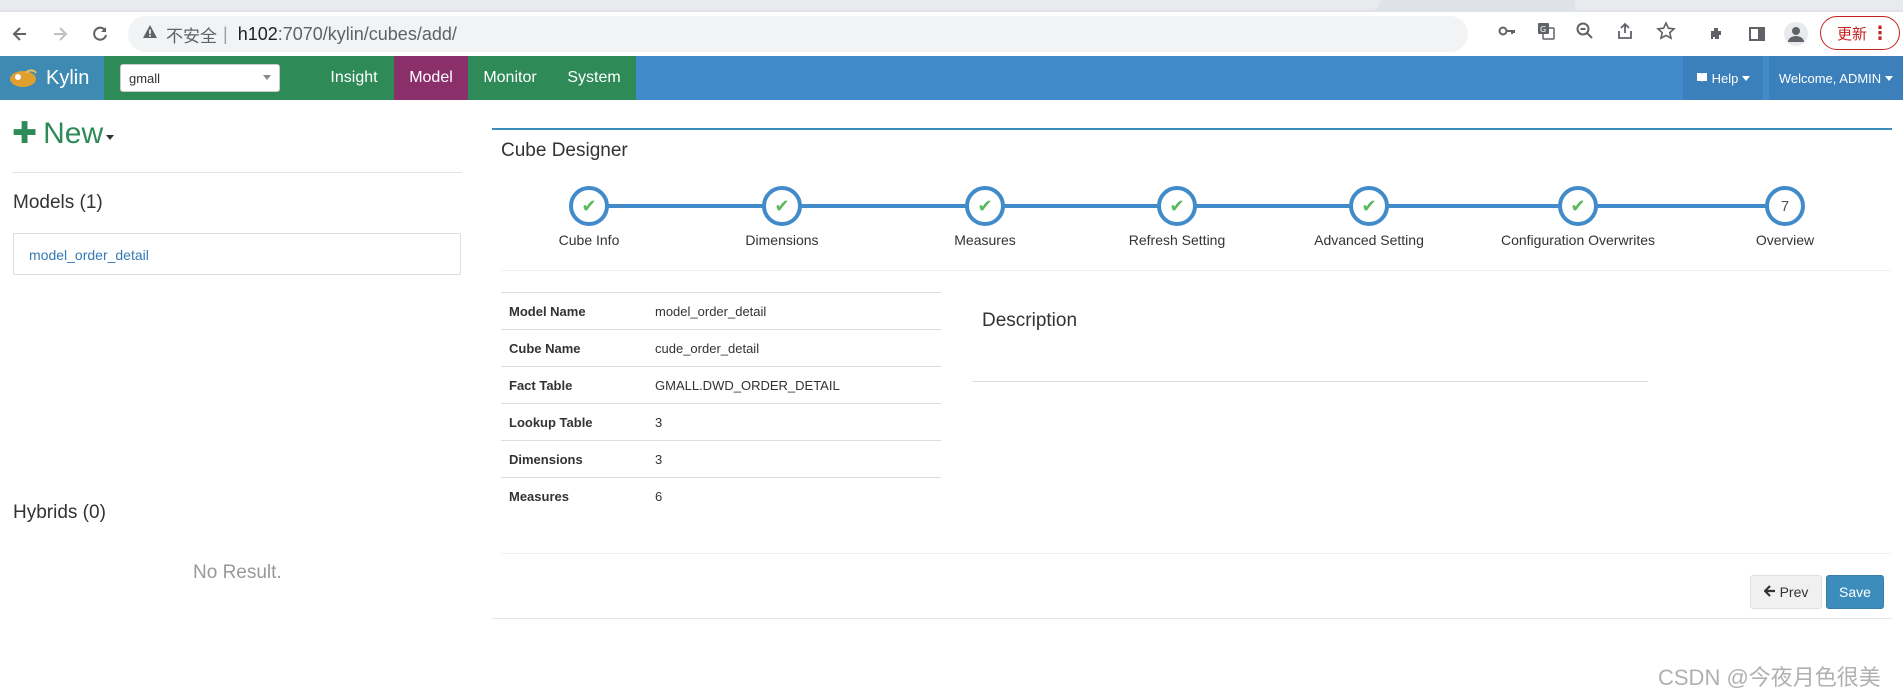  I want to click on new-label: New, so click(73, 133).